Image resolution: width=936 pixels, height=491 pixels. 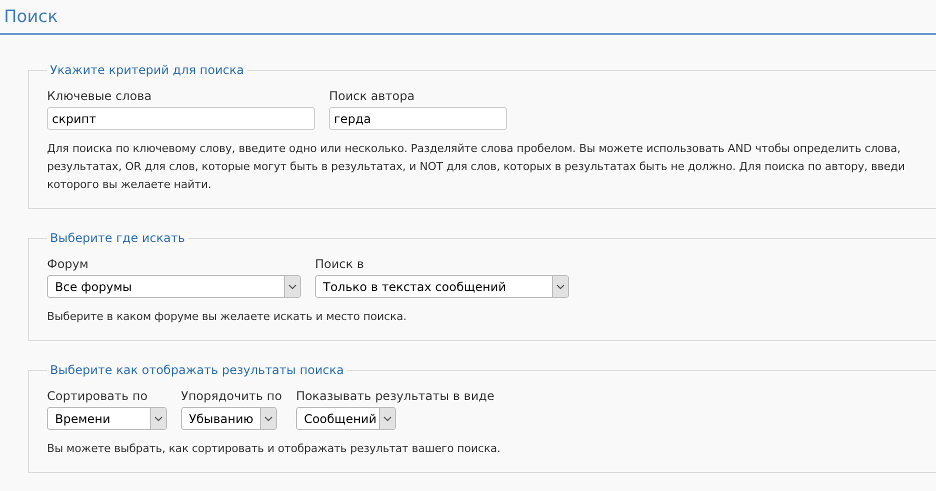 What do you see at coordinates (147, 70) in the screenshot?
I see `section-legend: Укажите критерий для поиска` at bounding box center [147, 70].